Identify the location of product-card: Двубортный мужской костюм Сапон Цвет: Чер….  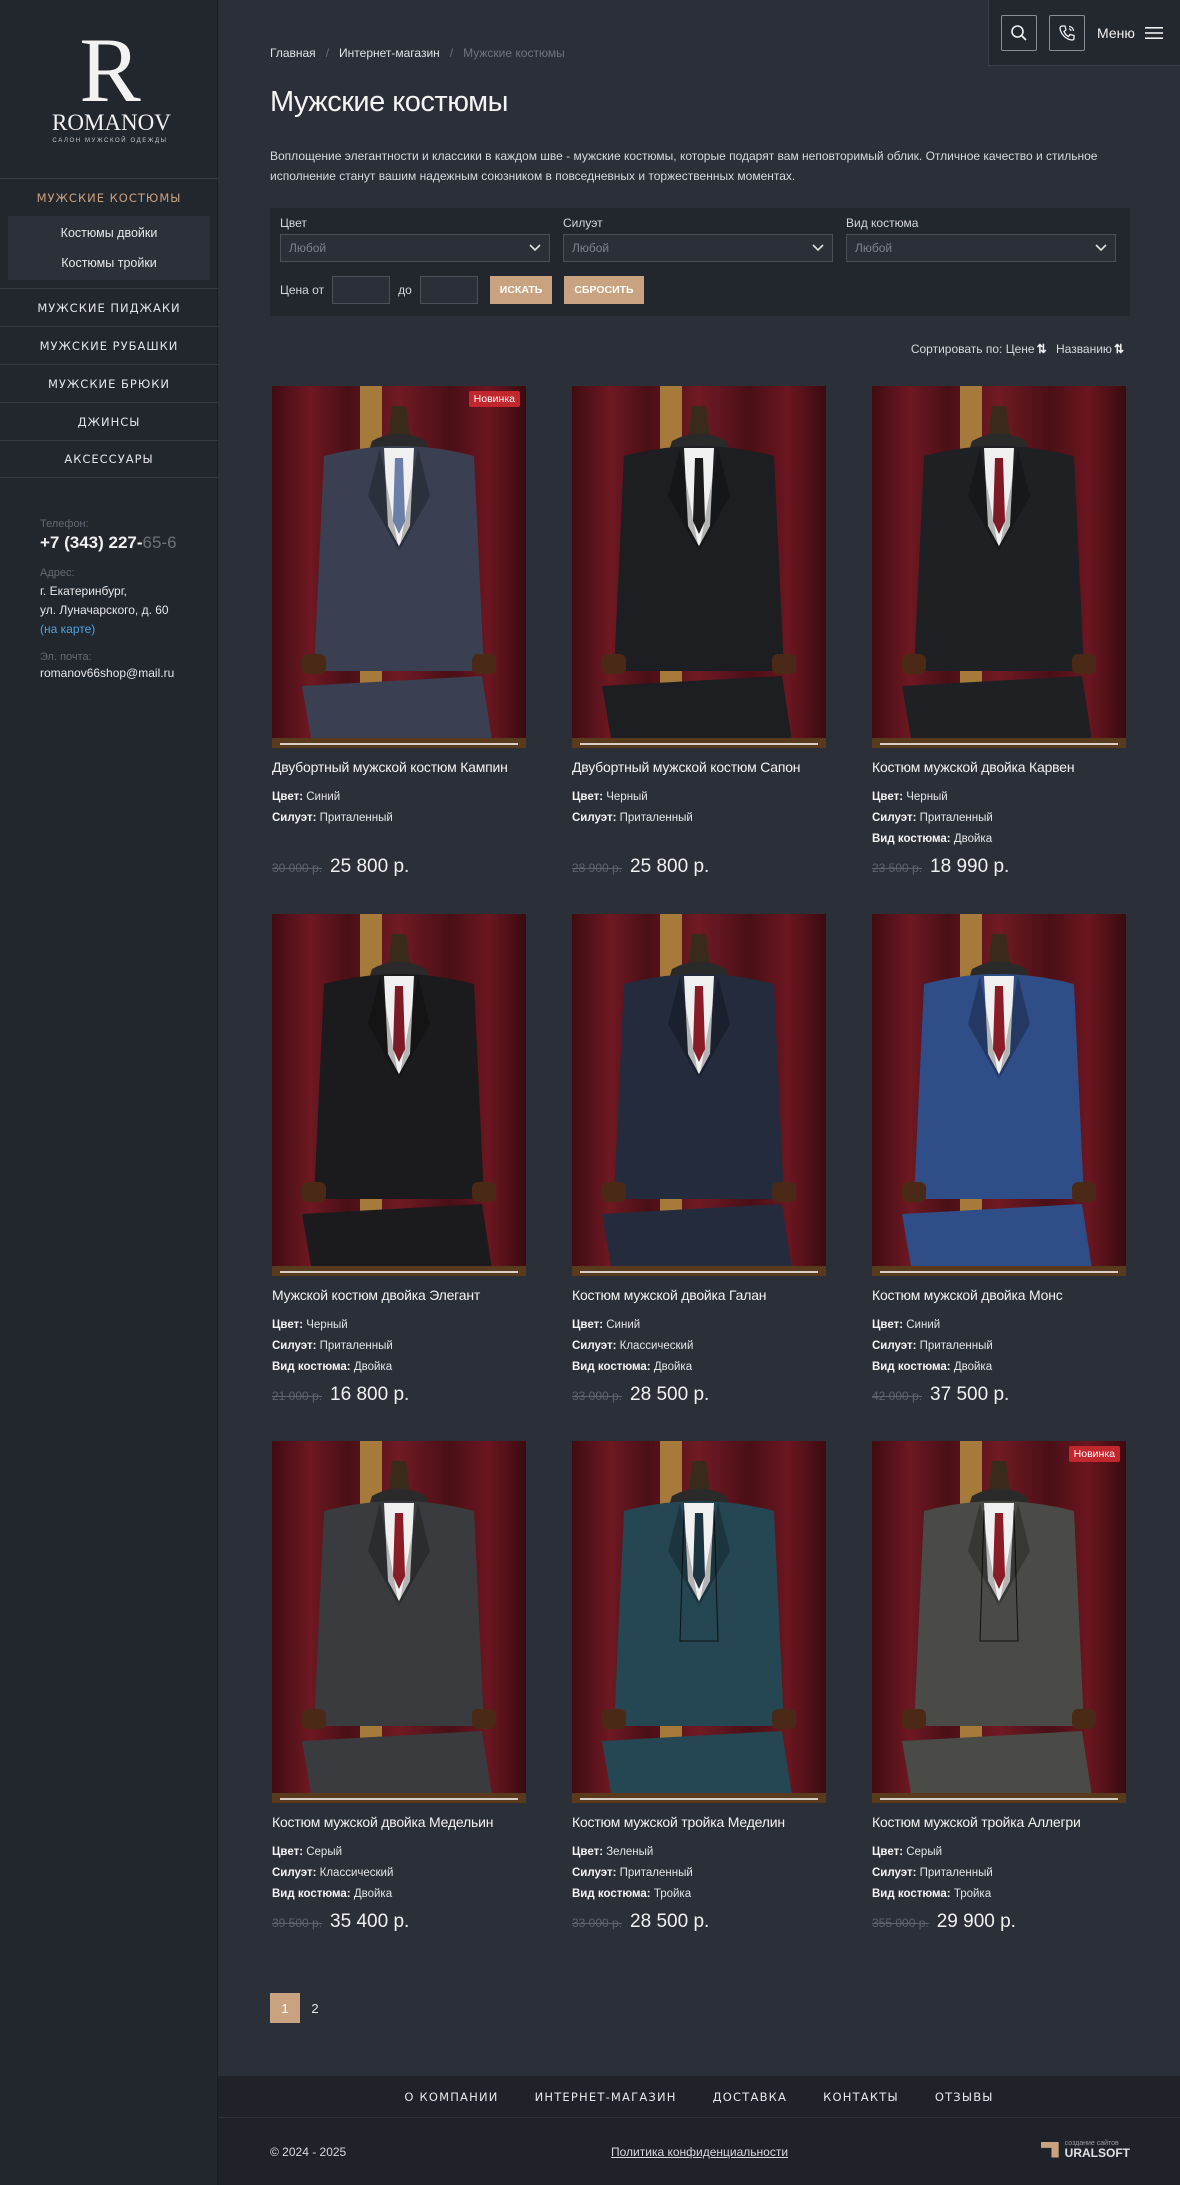
(700, 632).